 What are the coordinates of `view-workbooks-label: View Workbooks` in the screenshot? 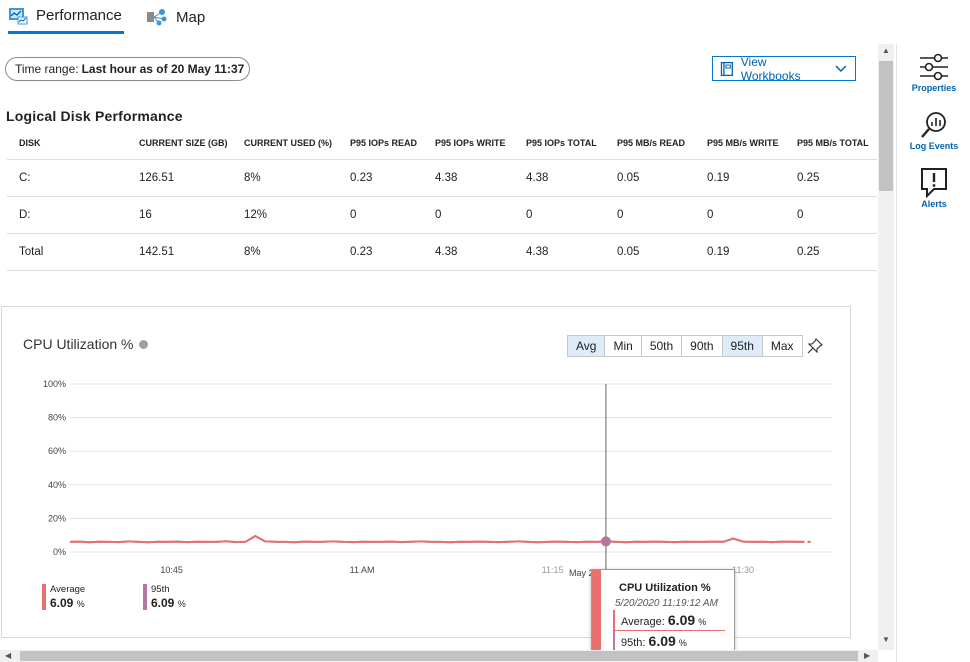 It's located at (770, 68).